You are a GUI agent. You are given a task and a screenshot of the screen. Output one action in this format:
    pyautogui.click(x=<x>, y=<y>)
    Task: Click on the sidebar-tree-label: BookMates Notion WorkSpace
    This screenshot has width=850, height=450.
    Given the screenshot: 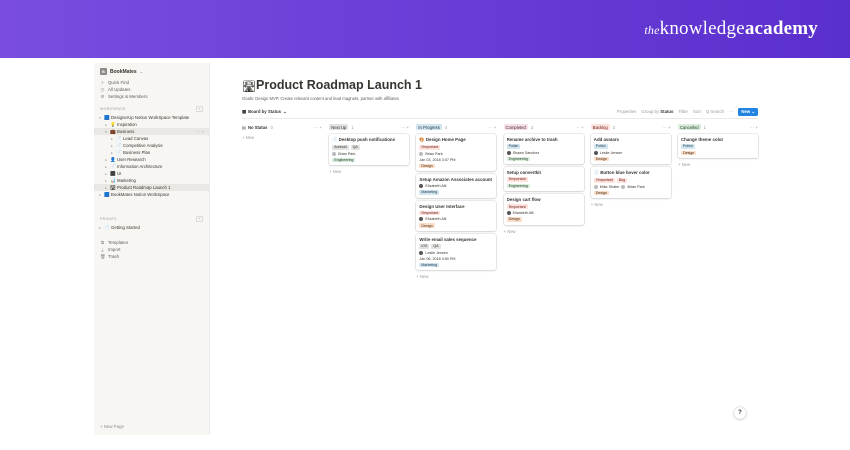 What is the action you would take?
    pyautogui.click(x=140, y=194)
    